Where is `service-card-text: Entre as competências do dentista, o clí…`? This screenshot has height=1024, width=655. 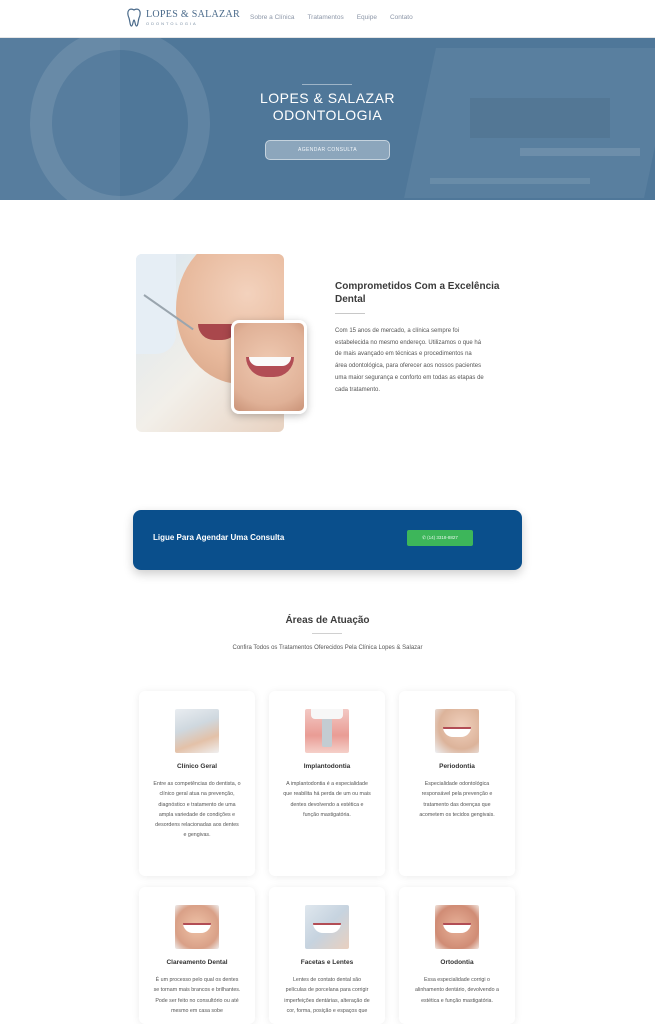 service-card-text: Entre as competências do dentista, o clí… is located at coordinates (197, 810).